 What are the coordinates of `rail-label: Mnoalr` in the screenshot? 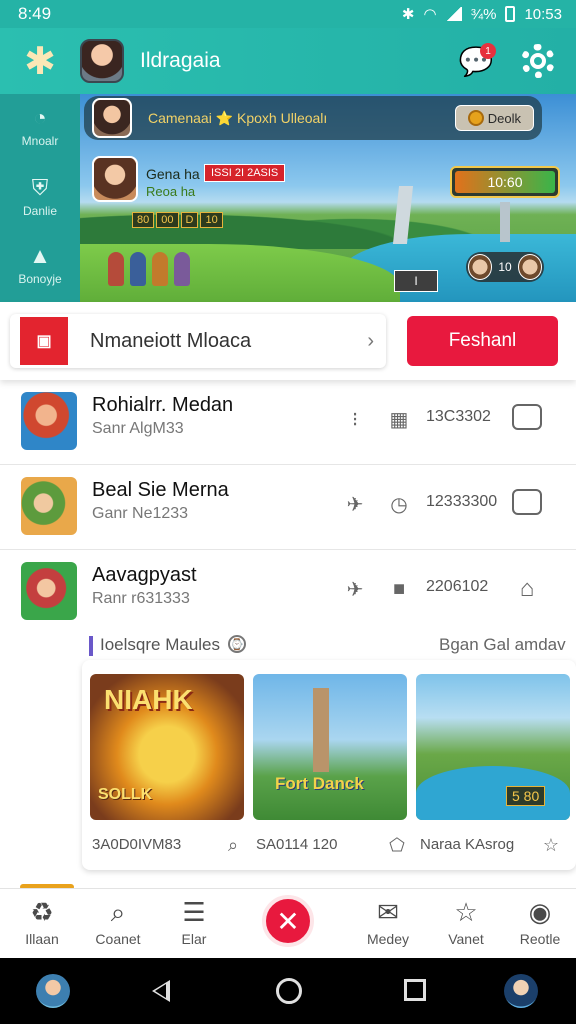 It's located at (40, 141).